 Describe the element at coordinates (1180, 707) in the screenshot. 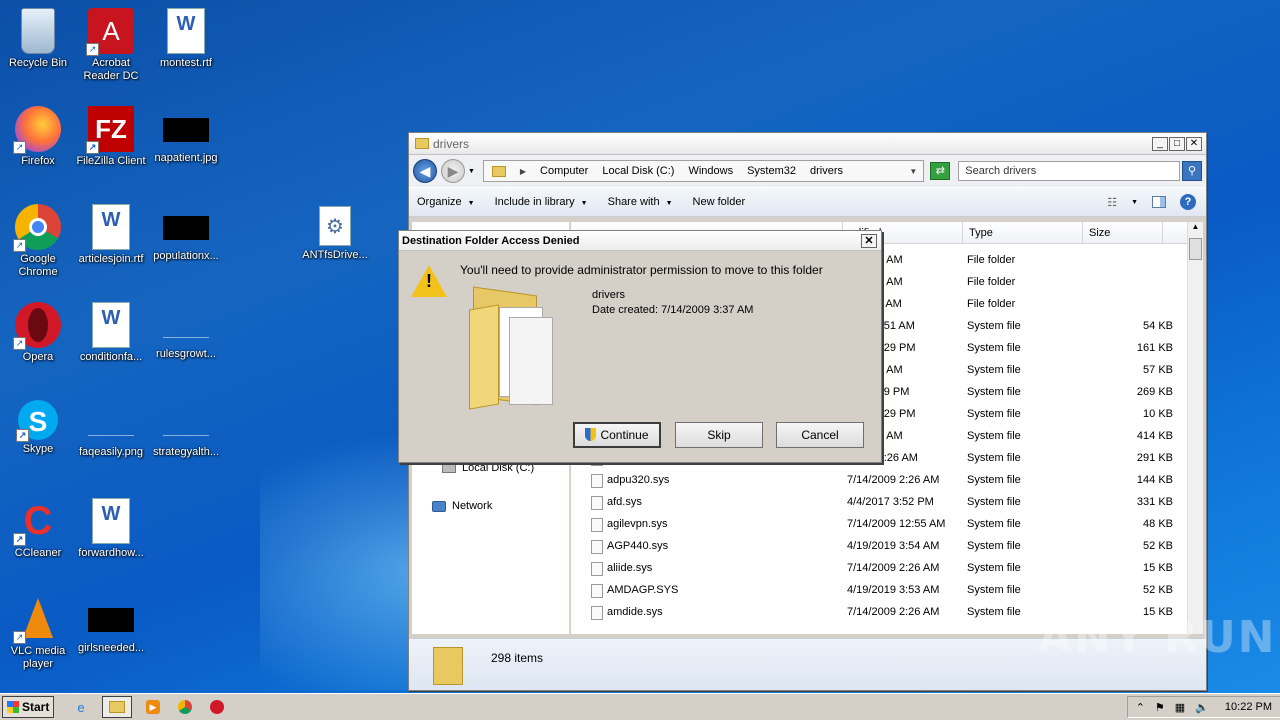

I see `network-icon: ▦` at that location.